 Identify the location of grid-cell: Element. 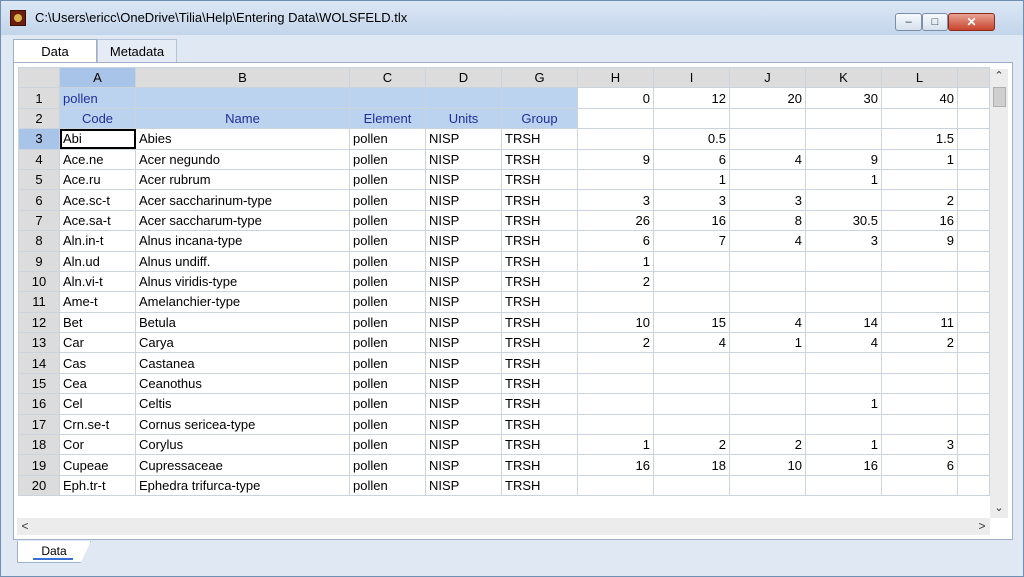
(387, 118).